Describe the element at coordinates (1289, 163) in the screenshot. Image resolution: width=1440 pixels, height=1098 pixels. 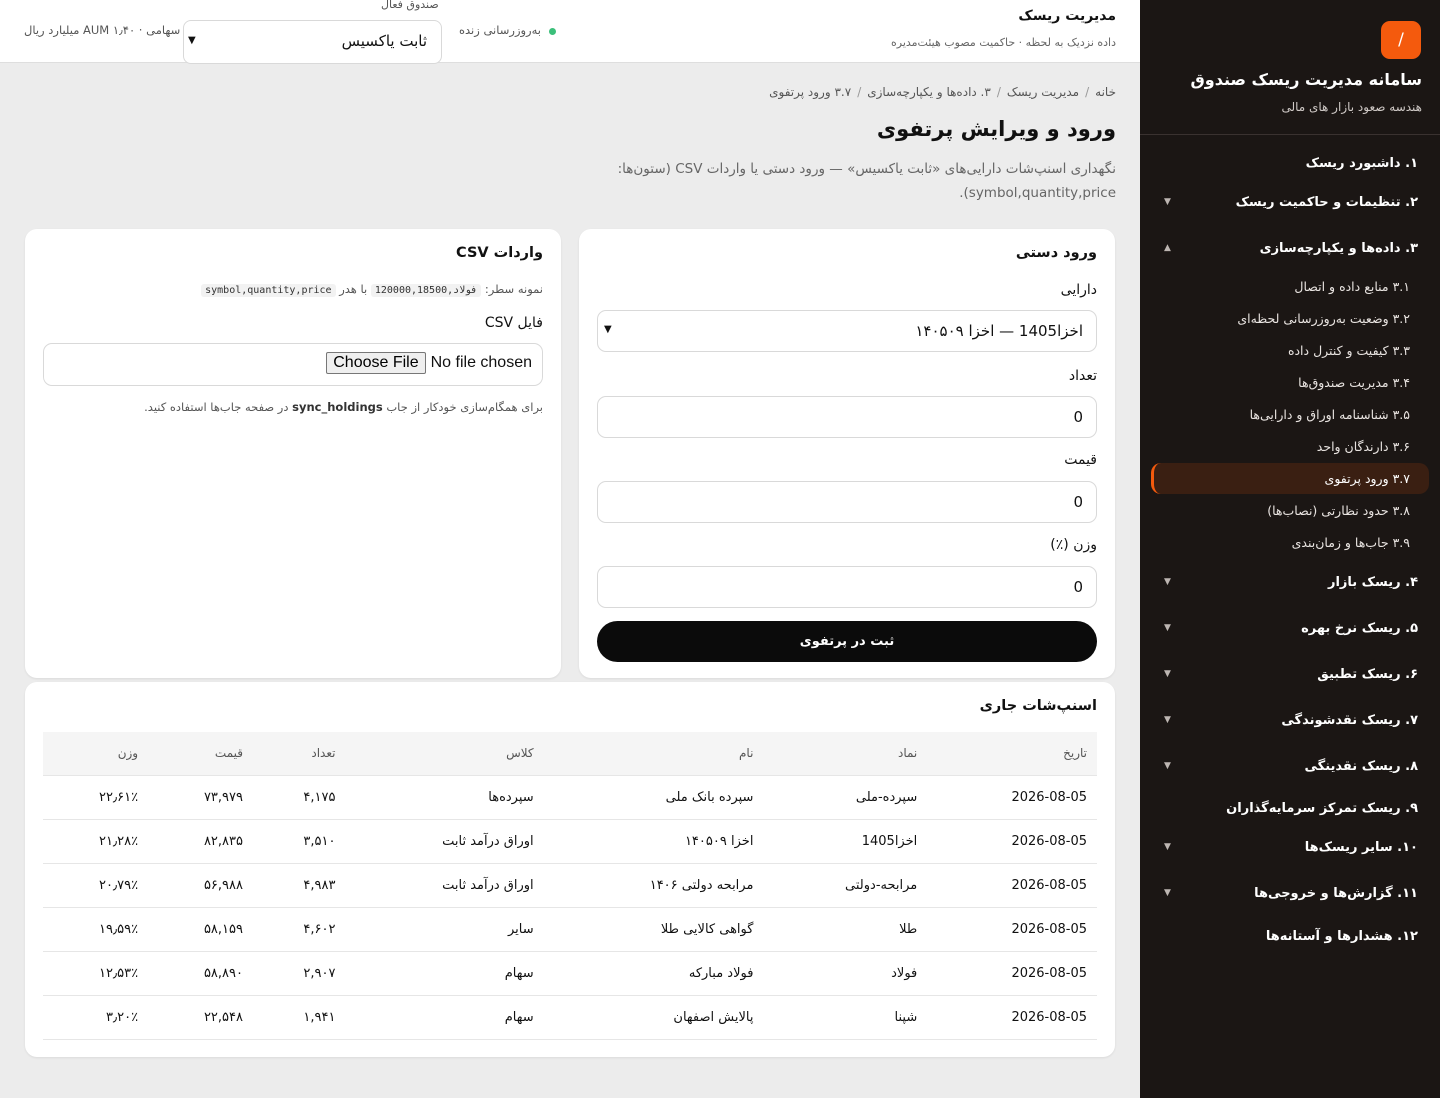
I see `sidebar-item: ۱. داشبورد ریسک` at that location.